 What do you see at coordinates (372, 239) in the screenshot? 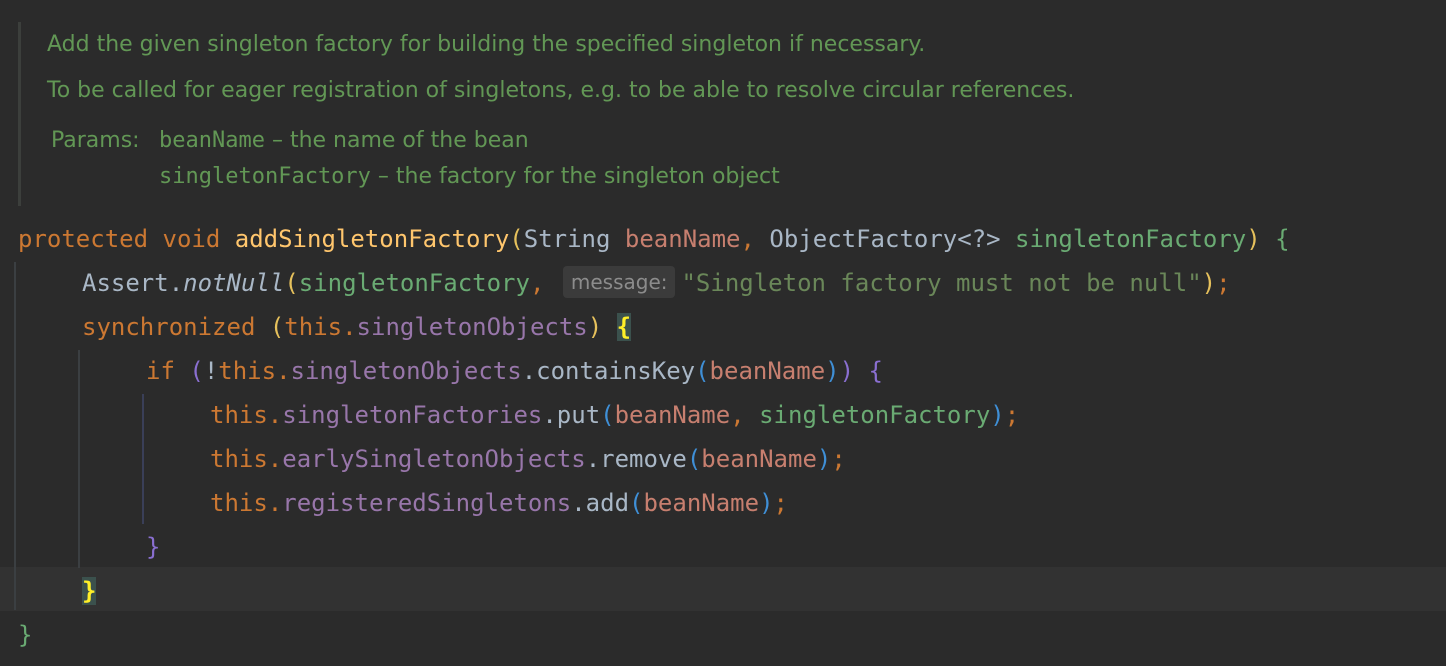
I see `method-name: addSingletonFactory` at bounding box center [372, 239].